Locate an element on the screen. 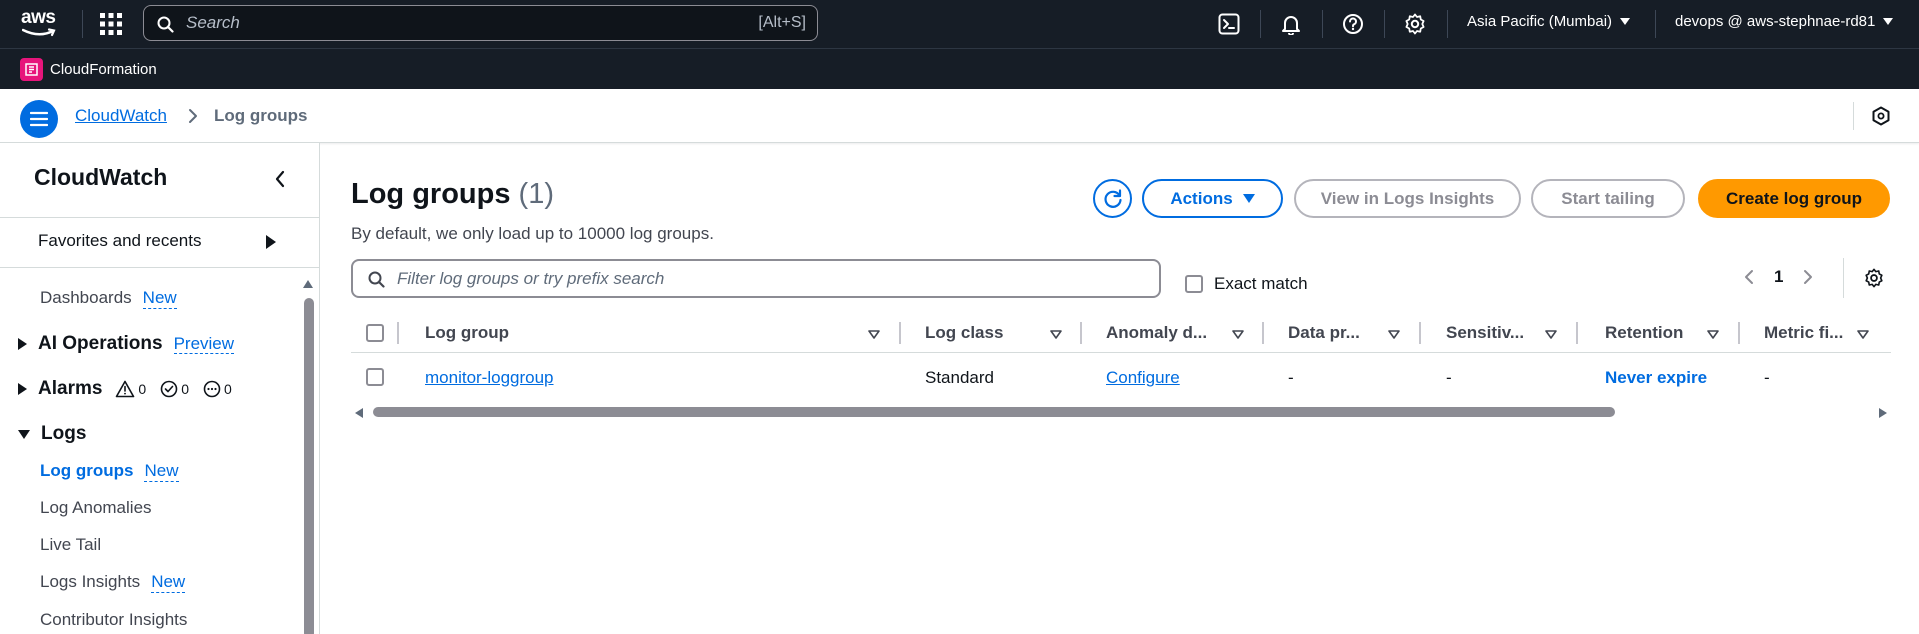 The image size is (1919, 634). page-title-text: Log groups is located at coordinates (431, 194).